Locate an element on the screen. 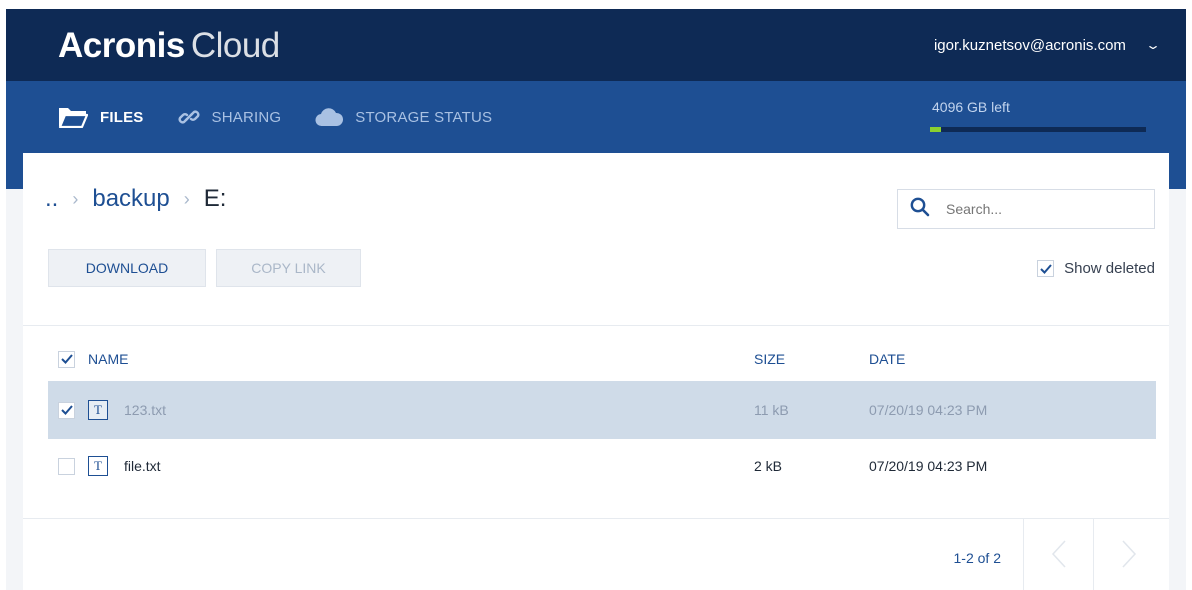 The image size is (1192, 590). tab-storage-status-label: STORAGE STATUS is located at coordinates (424, 117).